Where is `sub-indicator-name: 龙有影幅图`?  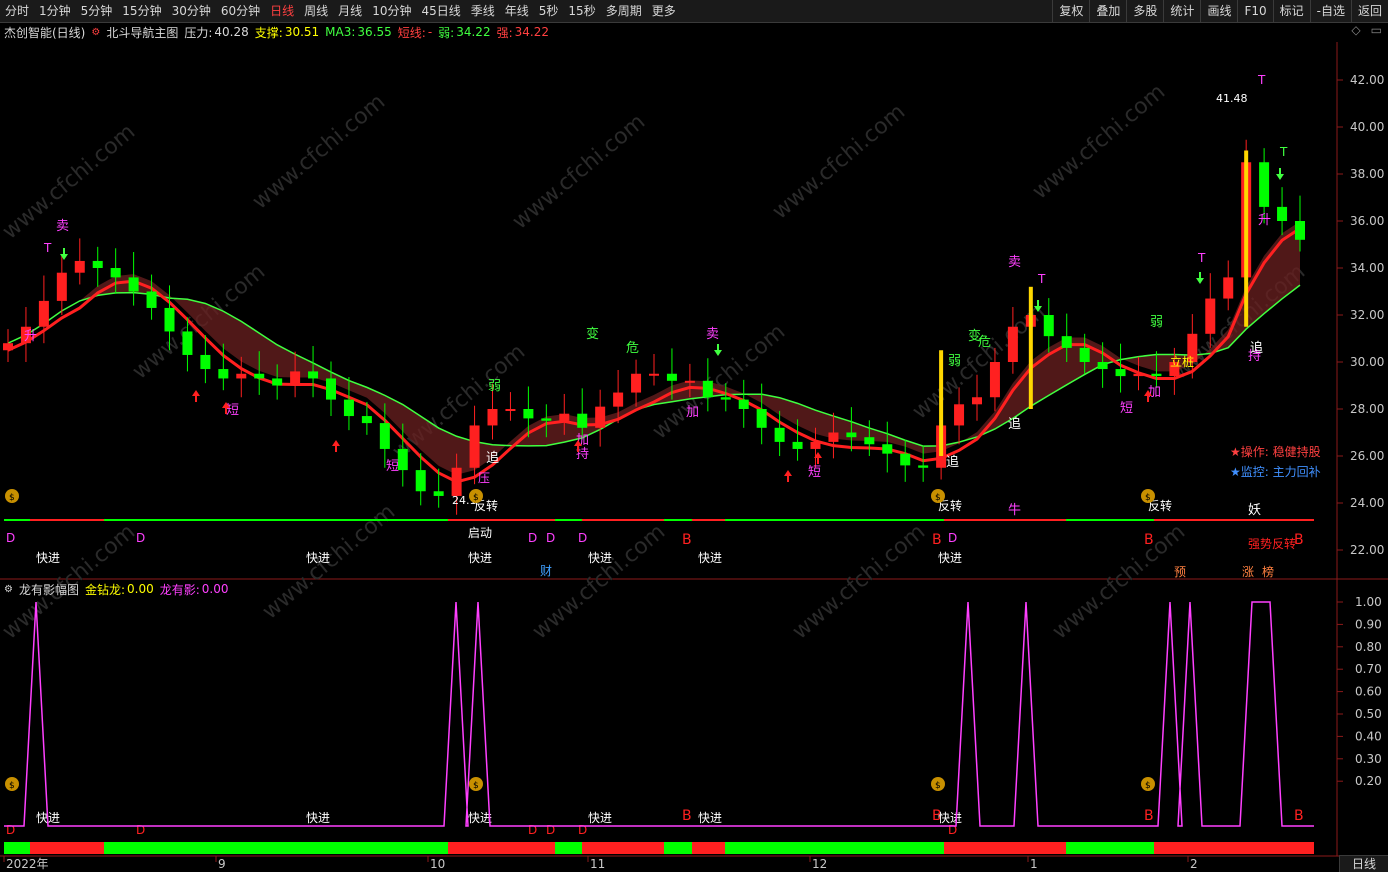 sub-indicator-name: 龙有影幅图 is located at coordinates (49, 589).